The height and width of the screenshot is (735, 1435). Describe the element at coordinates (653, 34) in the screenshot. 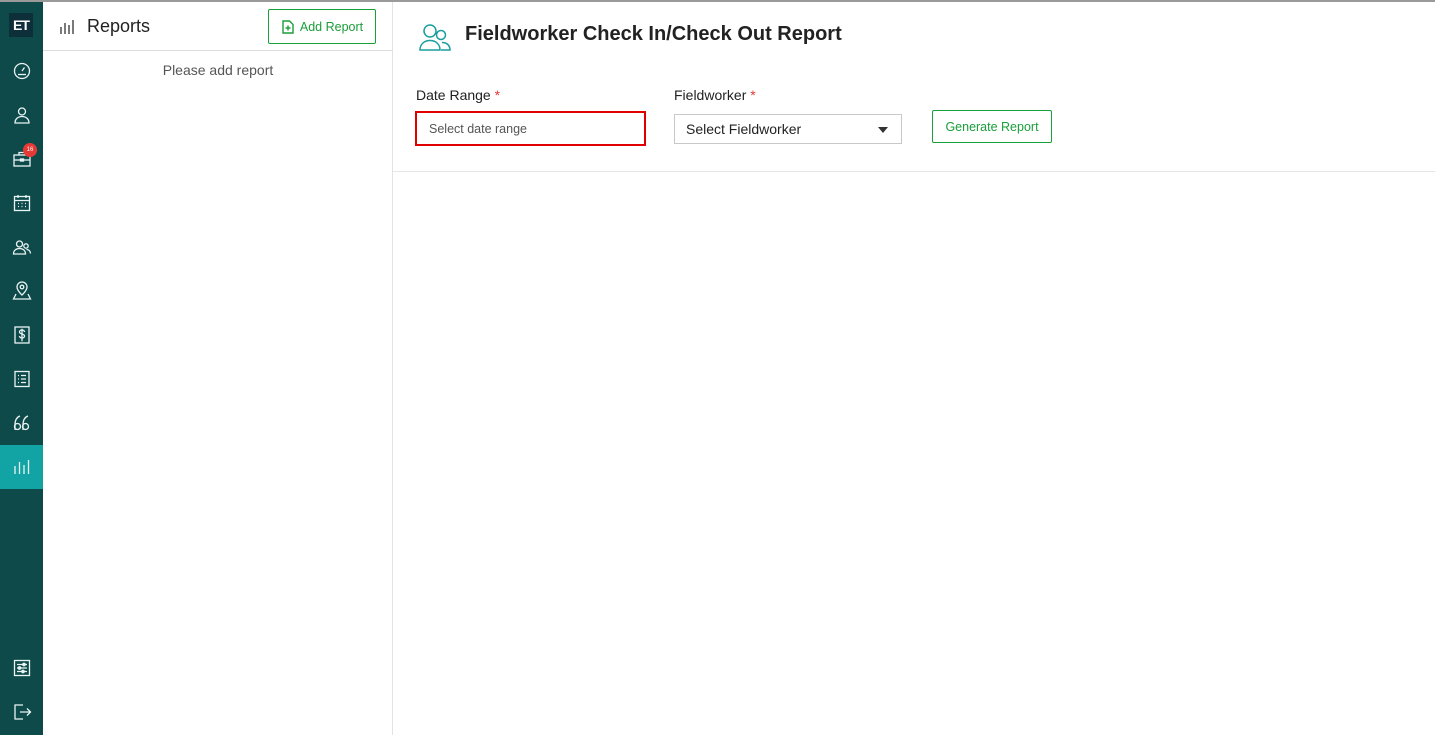

I see `page-title: Fieldworker Check In/Check Out Report` at that location.